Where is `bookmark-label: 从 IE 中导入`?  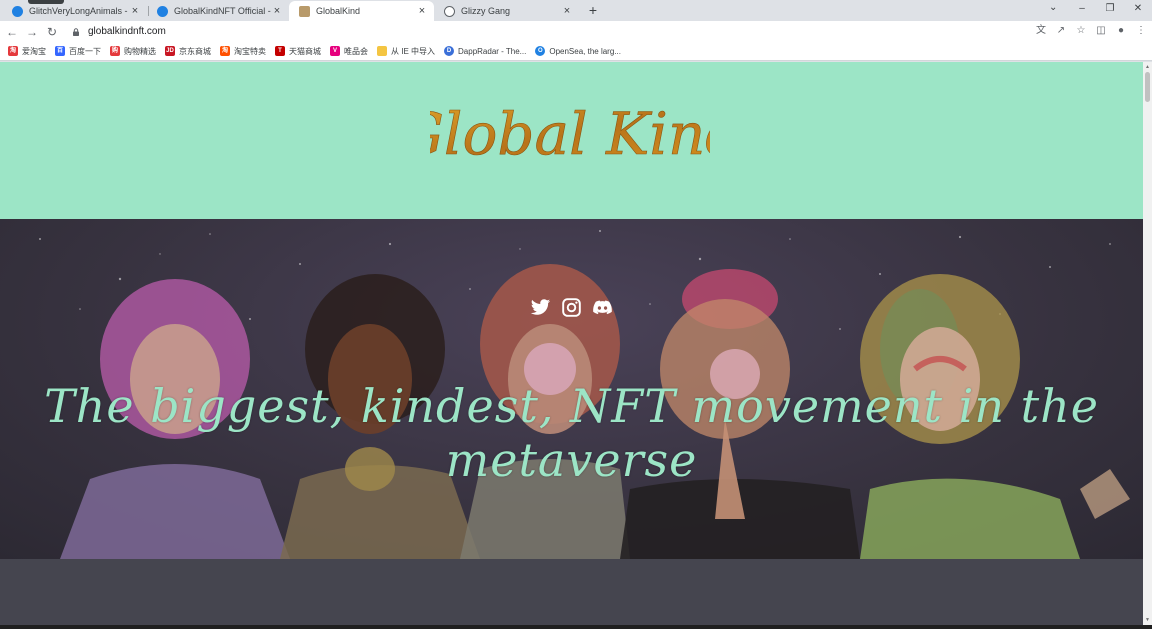 bookmark-label: 从 IE 中导入 is located at coordinates (413, 51).